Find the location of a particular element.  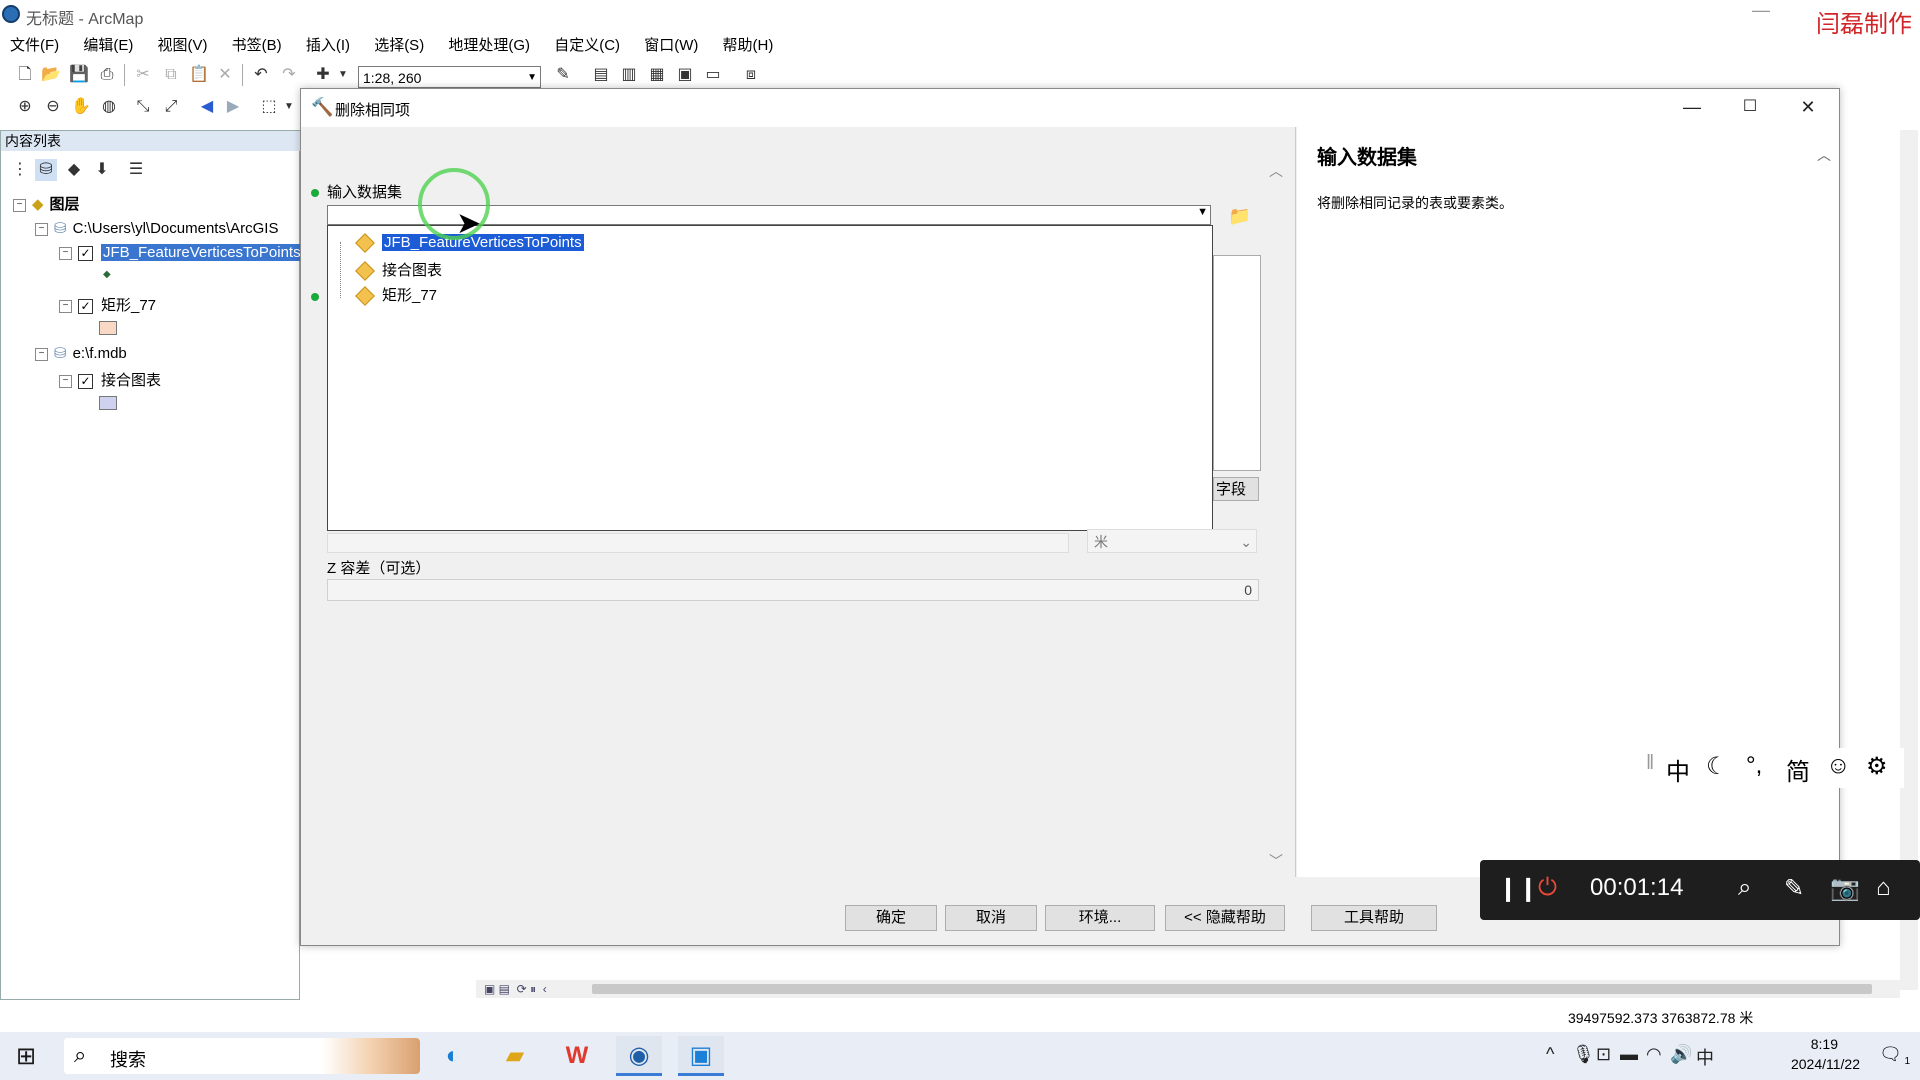

layout-view-buttons: ▣ ▤ ⟳ ⏸ ‹ is located at coordinates (515, 989).